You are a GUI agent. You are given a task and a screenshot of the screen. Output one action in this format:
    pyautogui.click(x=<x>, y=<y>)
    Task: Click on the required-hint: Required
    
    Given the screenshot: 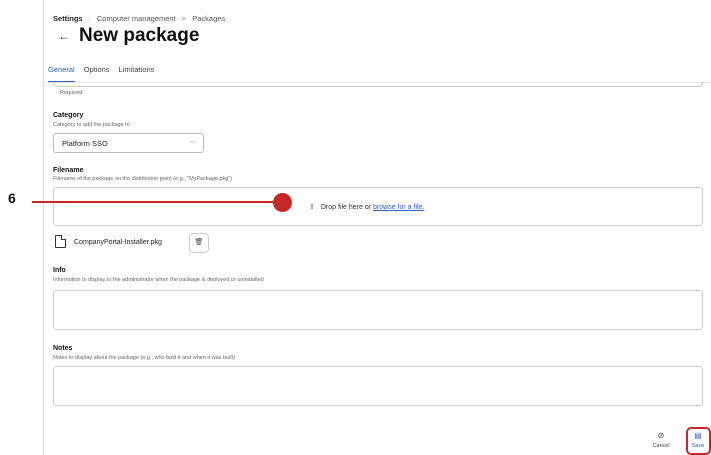 What is the action you would take?
    pyautogui.click(x=71, y=93)
    